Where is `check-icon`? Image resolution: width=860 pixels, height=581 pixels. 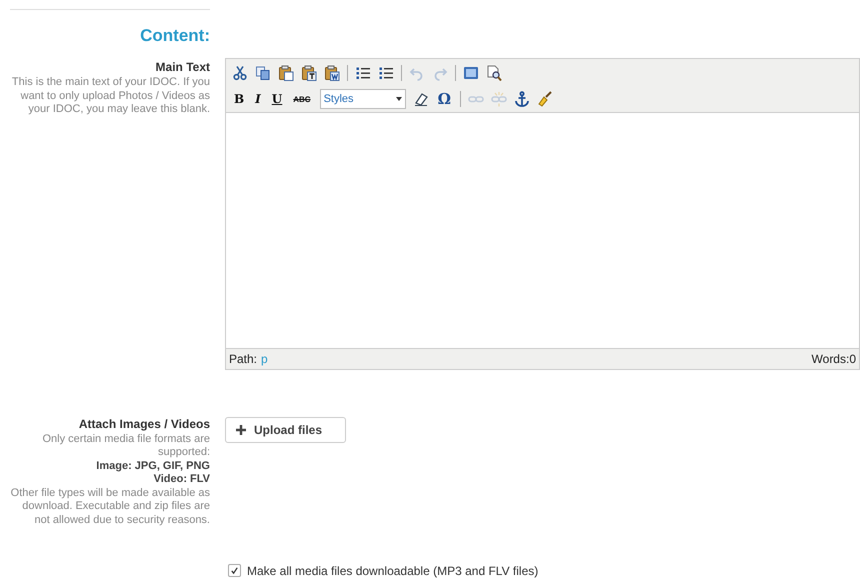
check-icon is located at coordinates (234, 571).